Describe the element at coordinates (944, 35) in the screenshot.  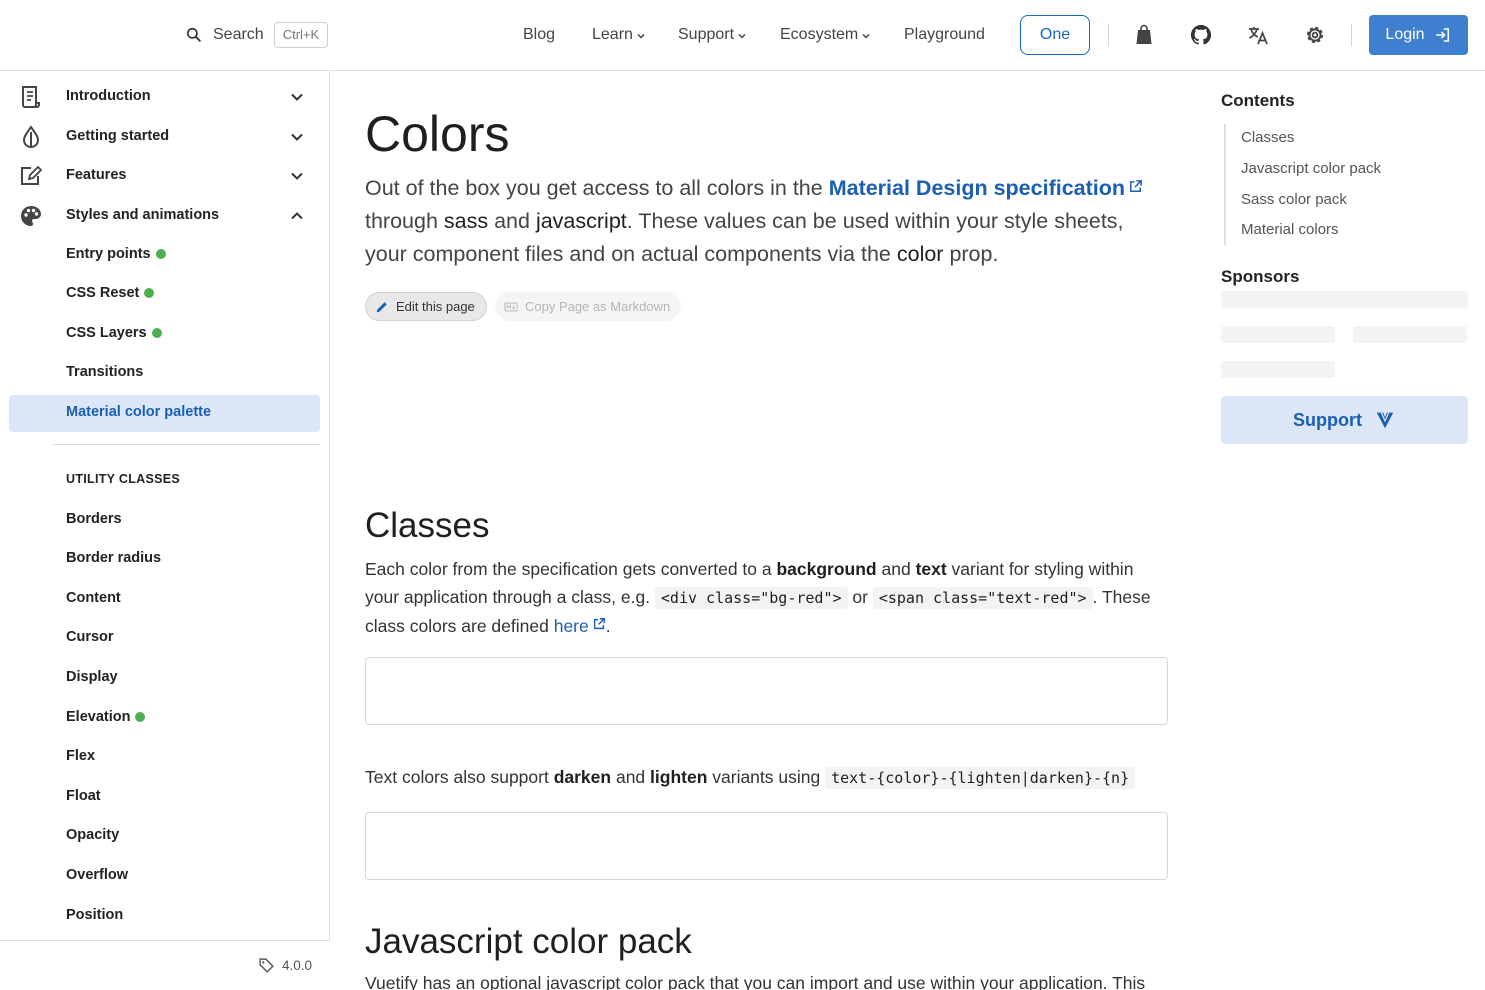
I see `nav-playground: Playground` at that location.